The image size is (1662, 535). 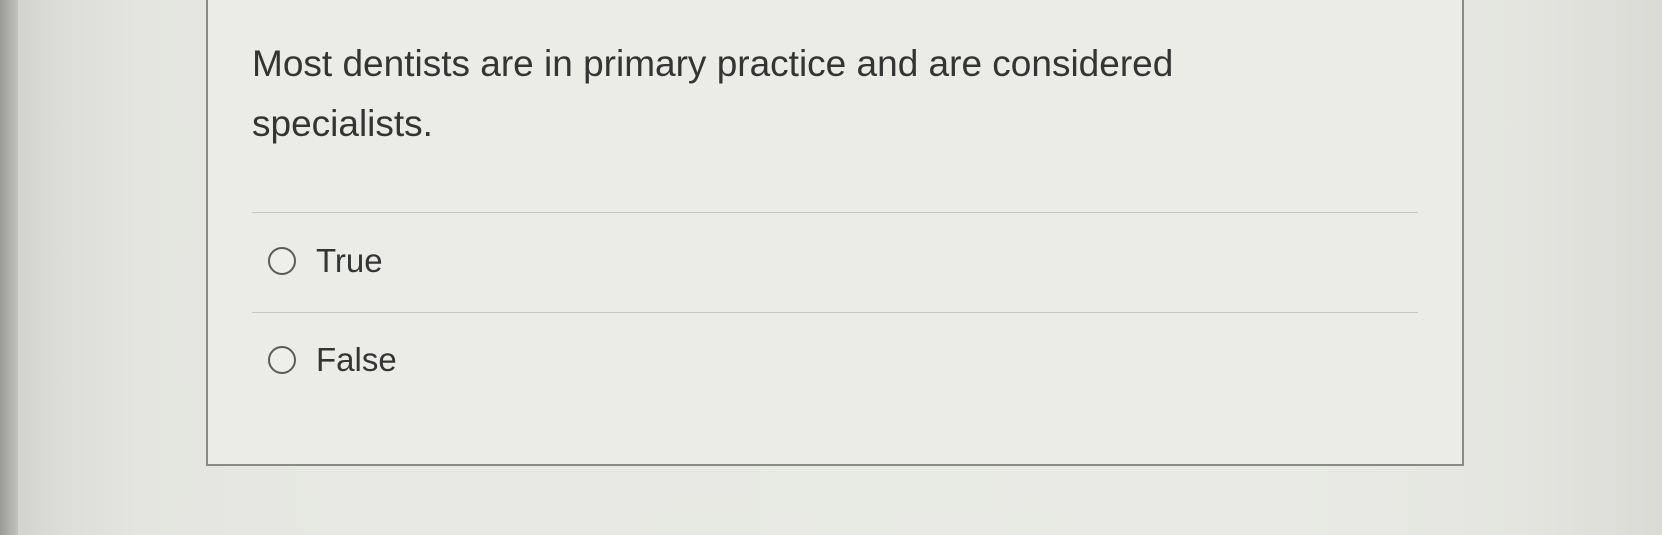 I want to click on option-true: True, so click(x=325, y=261).